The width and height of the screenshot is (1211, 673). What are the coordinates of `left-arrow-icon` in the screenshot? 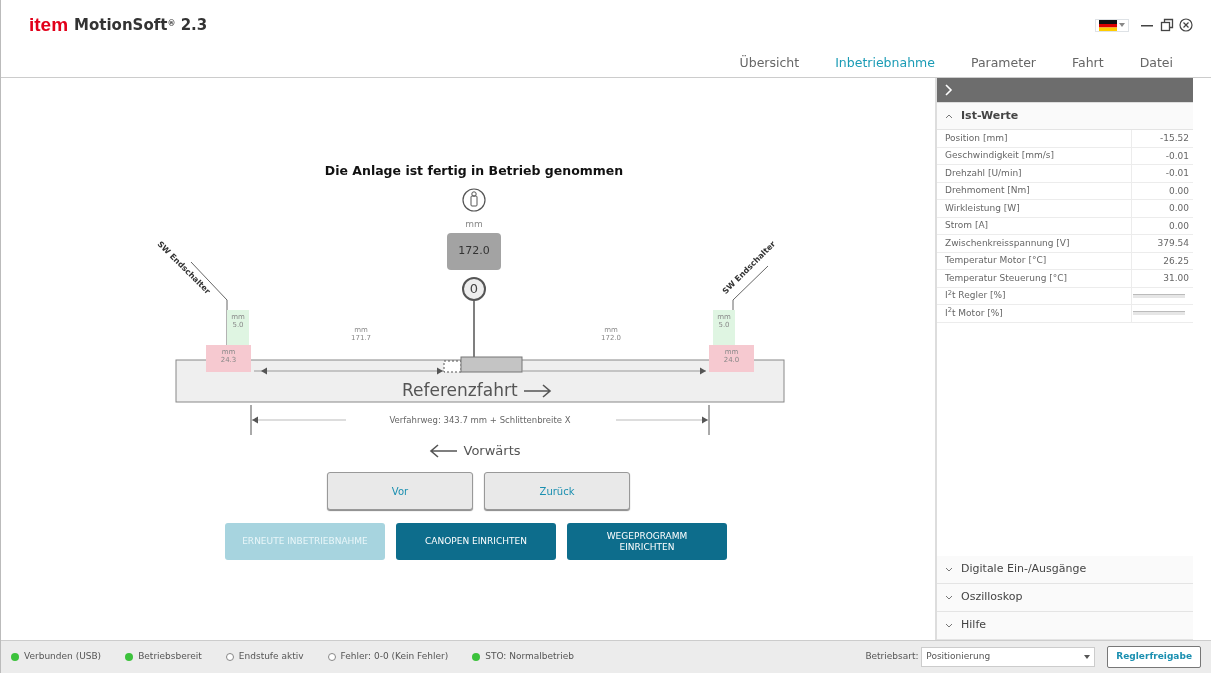 It's located at (443, 450).